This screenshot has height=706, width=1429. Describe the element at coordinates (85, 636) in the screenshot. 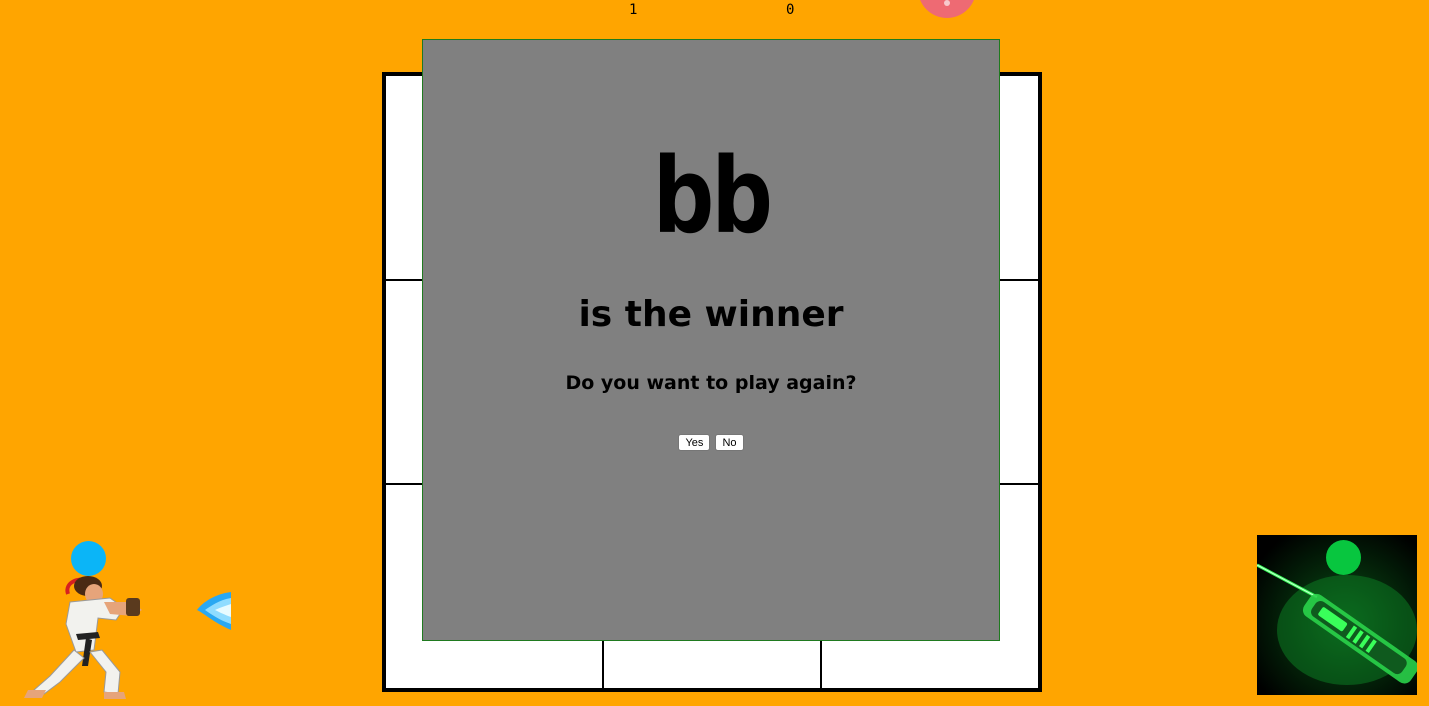

I see `ryu-fighter-icon` at that location.